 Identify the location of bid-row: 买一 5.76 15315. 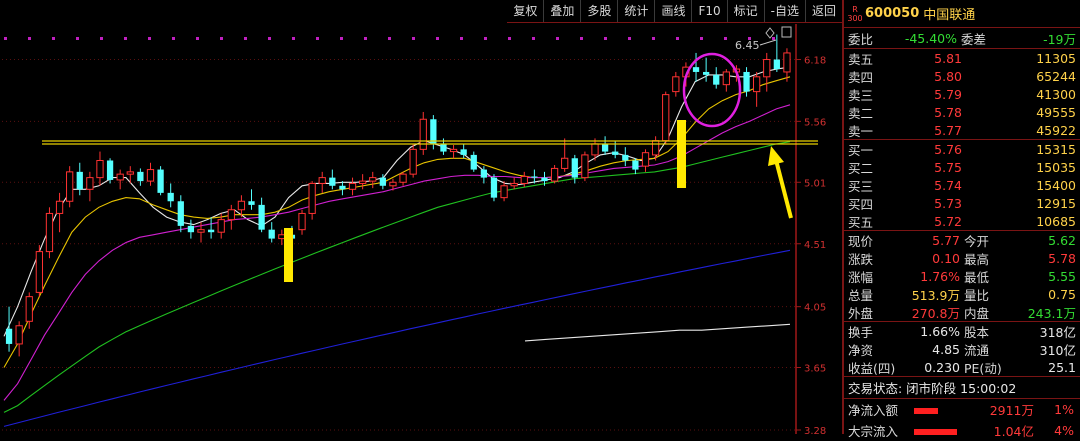
(962, 149).